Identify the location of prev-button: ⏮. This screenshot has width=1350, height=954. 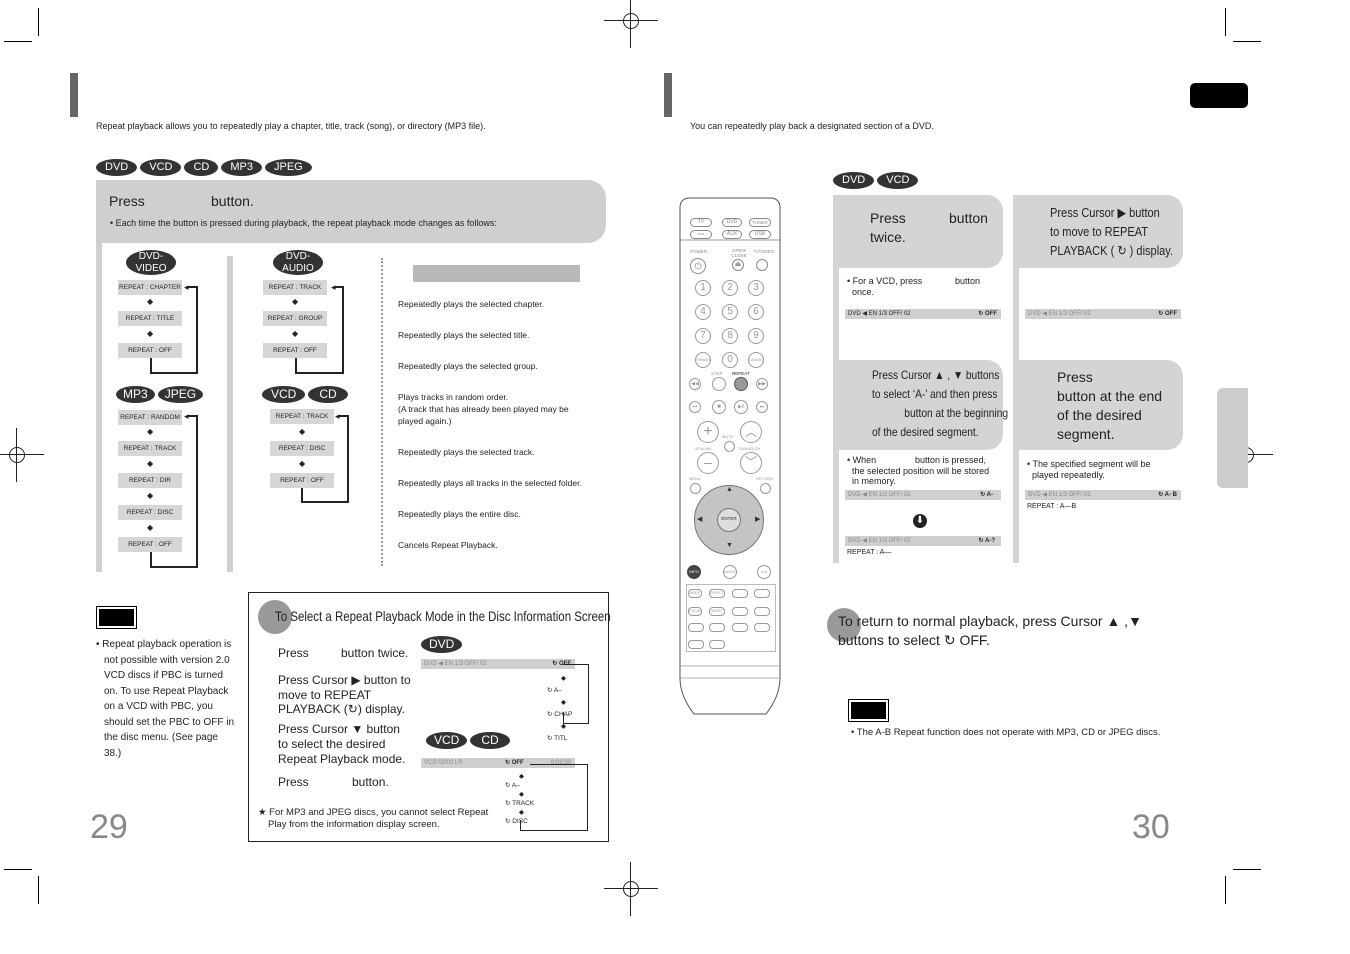
(695, 407).